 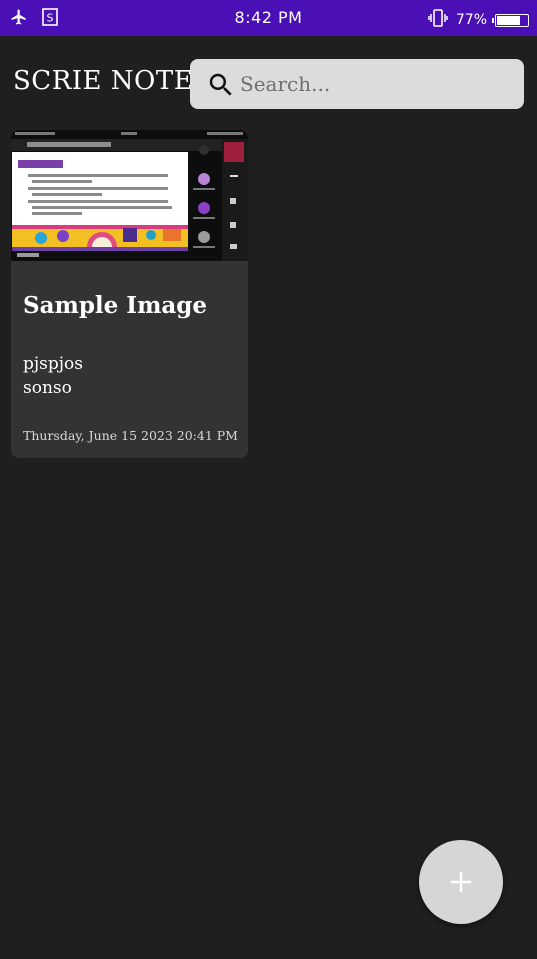 I want to click on search-bar, so click(x=357, y=84).